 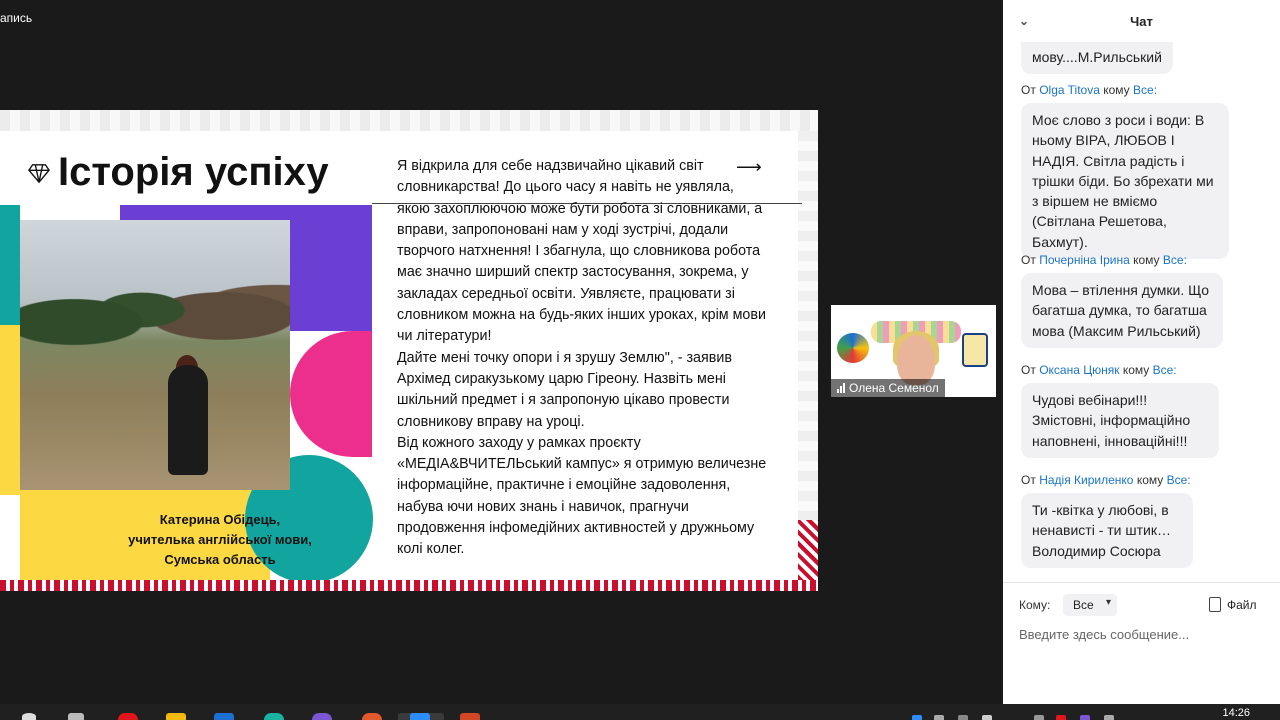 I want to click on logo-left, so click(x=853, y=348).